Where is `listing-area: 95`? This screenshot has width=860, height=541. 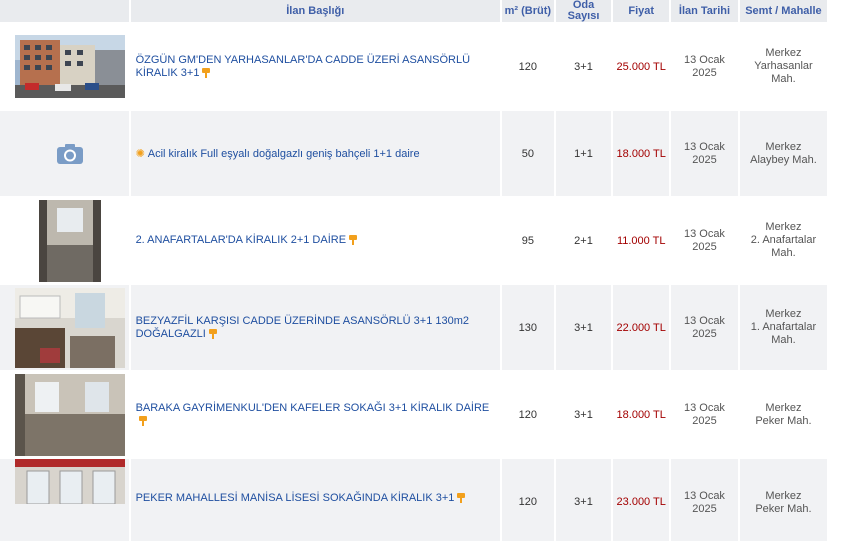
listing-area: 95 is located at coordinates (529, 239).